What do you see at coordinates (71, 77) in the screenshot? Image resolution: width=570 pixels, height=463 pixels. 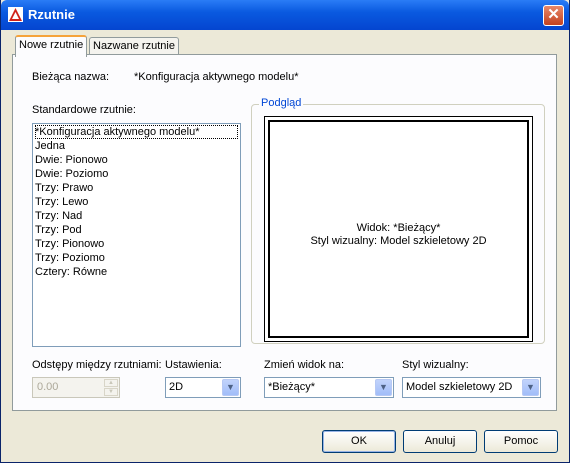 I see `current-name-label: Bieżąca nazwa:` at bounding box center [71, 77].